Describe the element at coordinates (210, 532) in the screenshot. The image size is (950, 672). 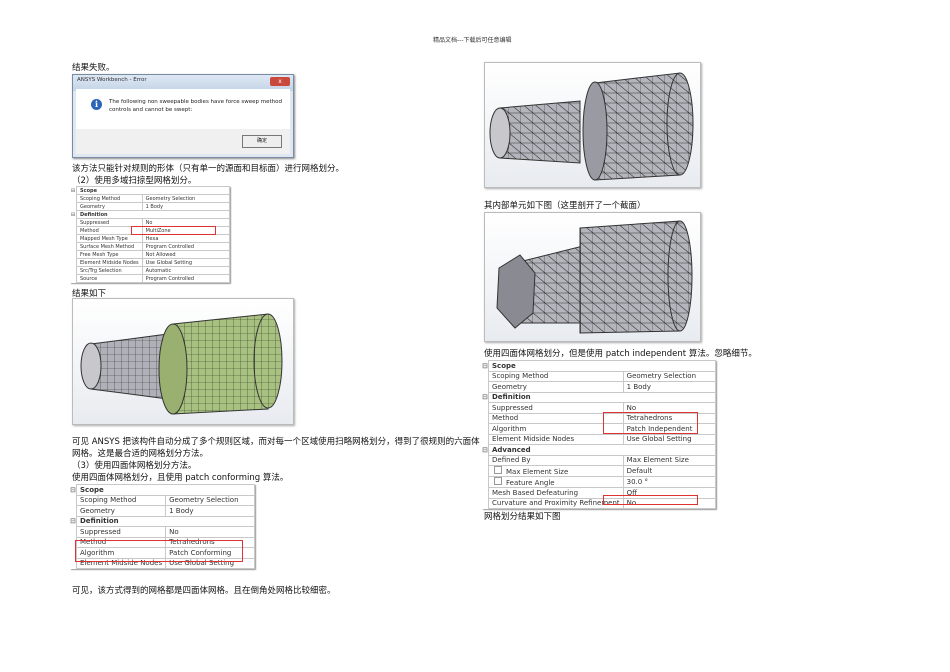
I see `property-value: No` at that location.